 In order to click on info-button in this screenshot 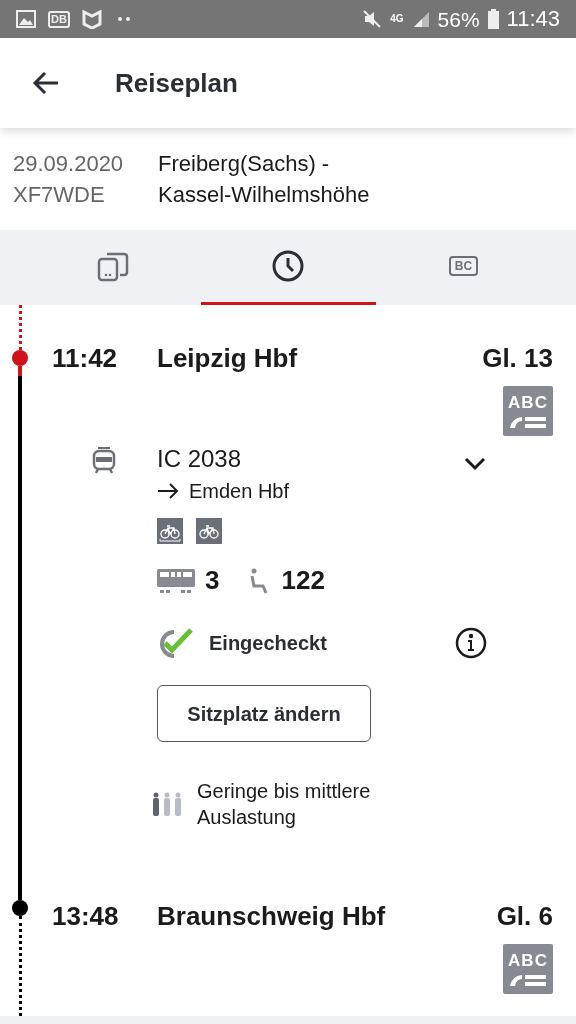, I will do `click(471, 643)`.